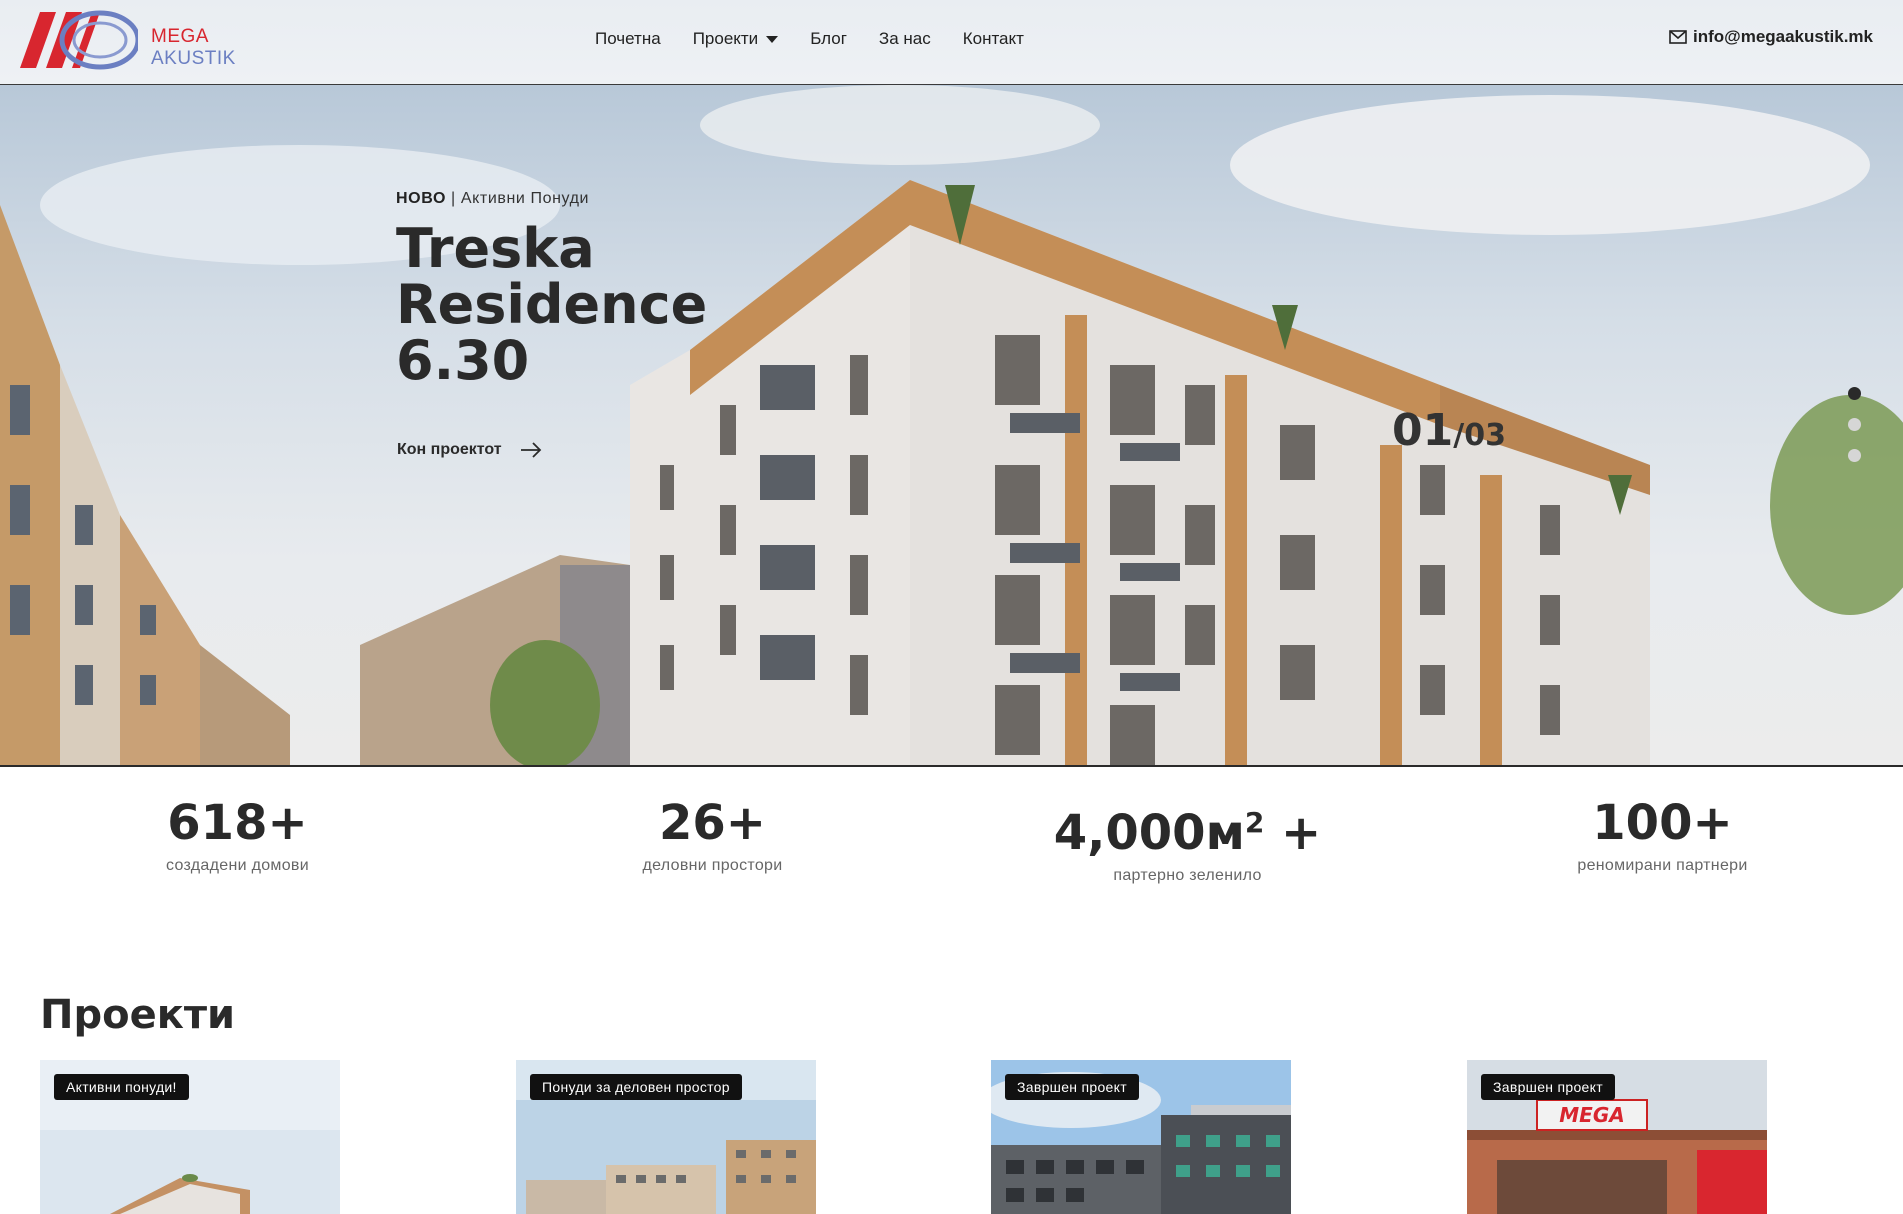 This screenshot has height=1214, width=1903. Describe the element at coordinates (1617, 1137) in the screenshot. I see `project-card: MEGA Завршен проект` at that location.